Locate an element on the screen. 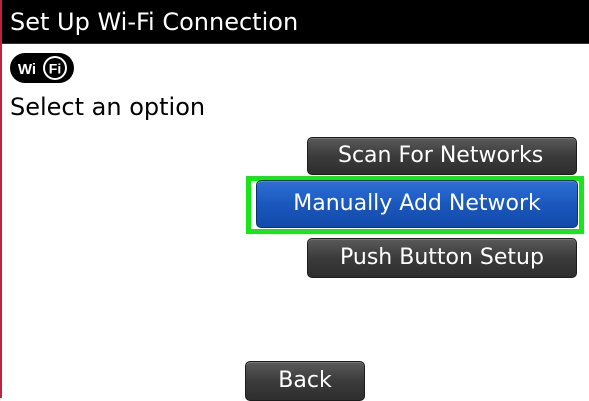 This screenshot has width=589, height=401. scan-for-networks-button: Scan For Networks is located at coordinates (442, 156).